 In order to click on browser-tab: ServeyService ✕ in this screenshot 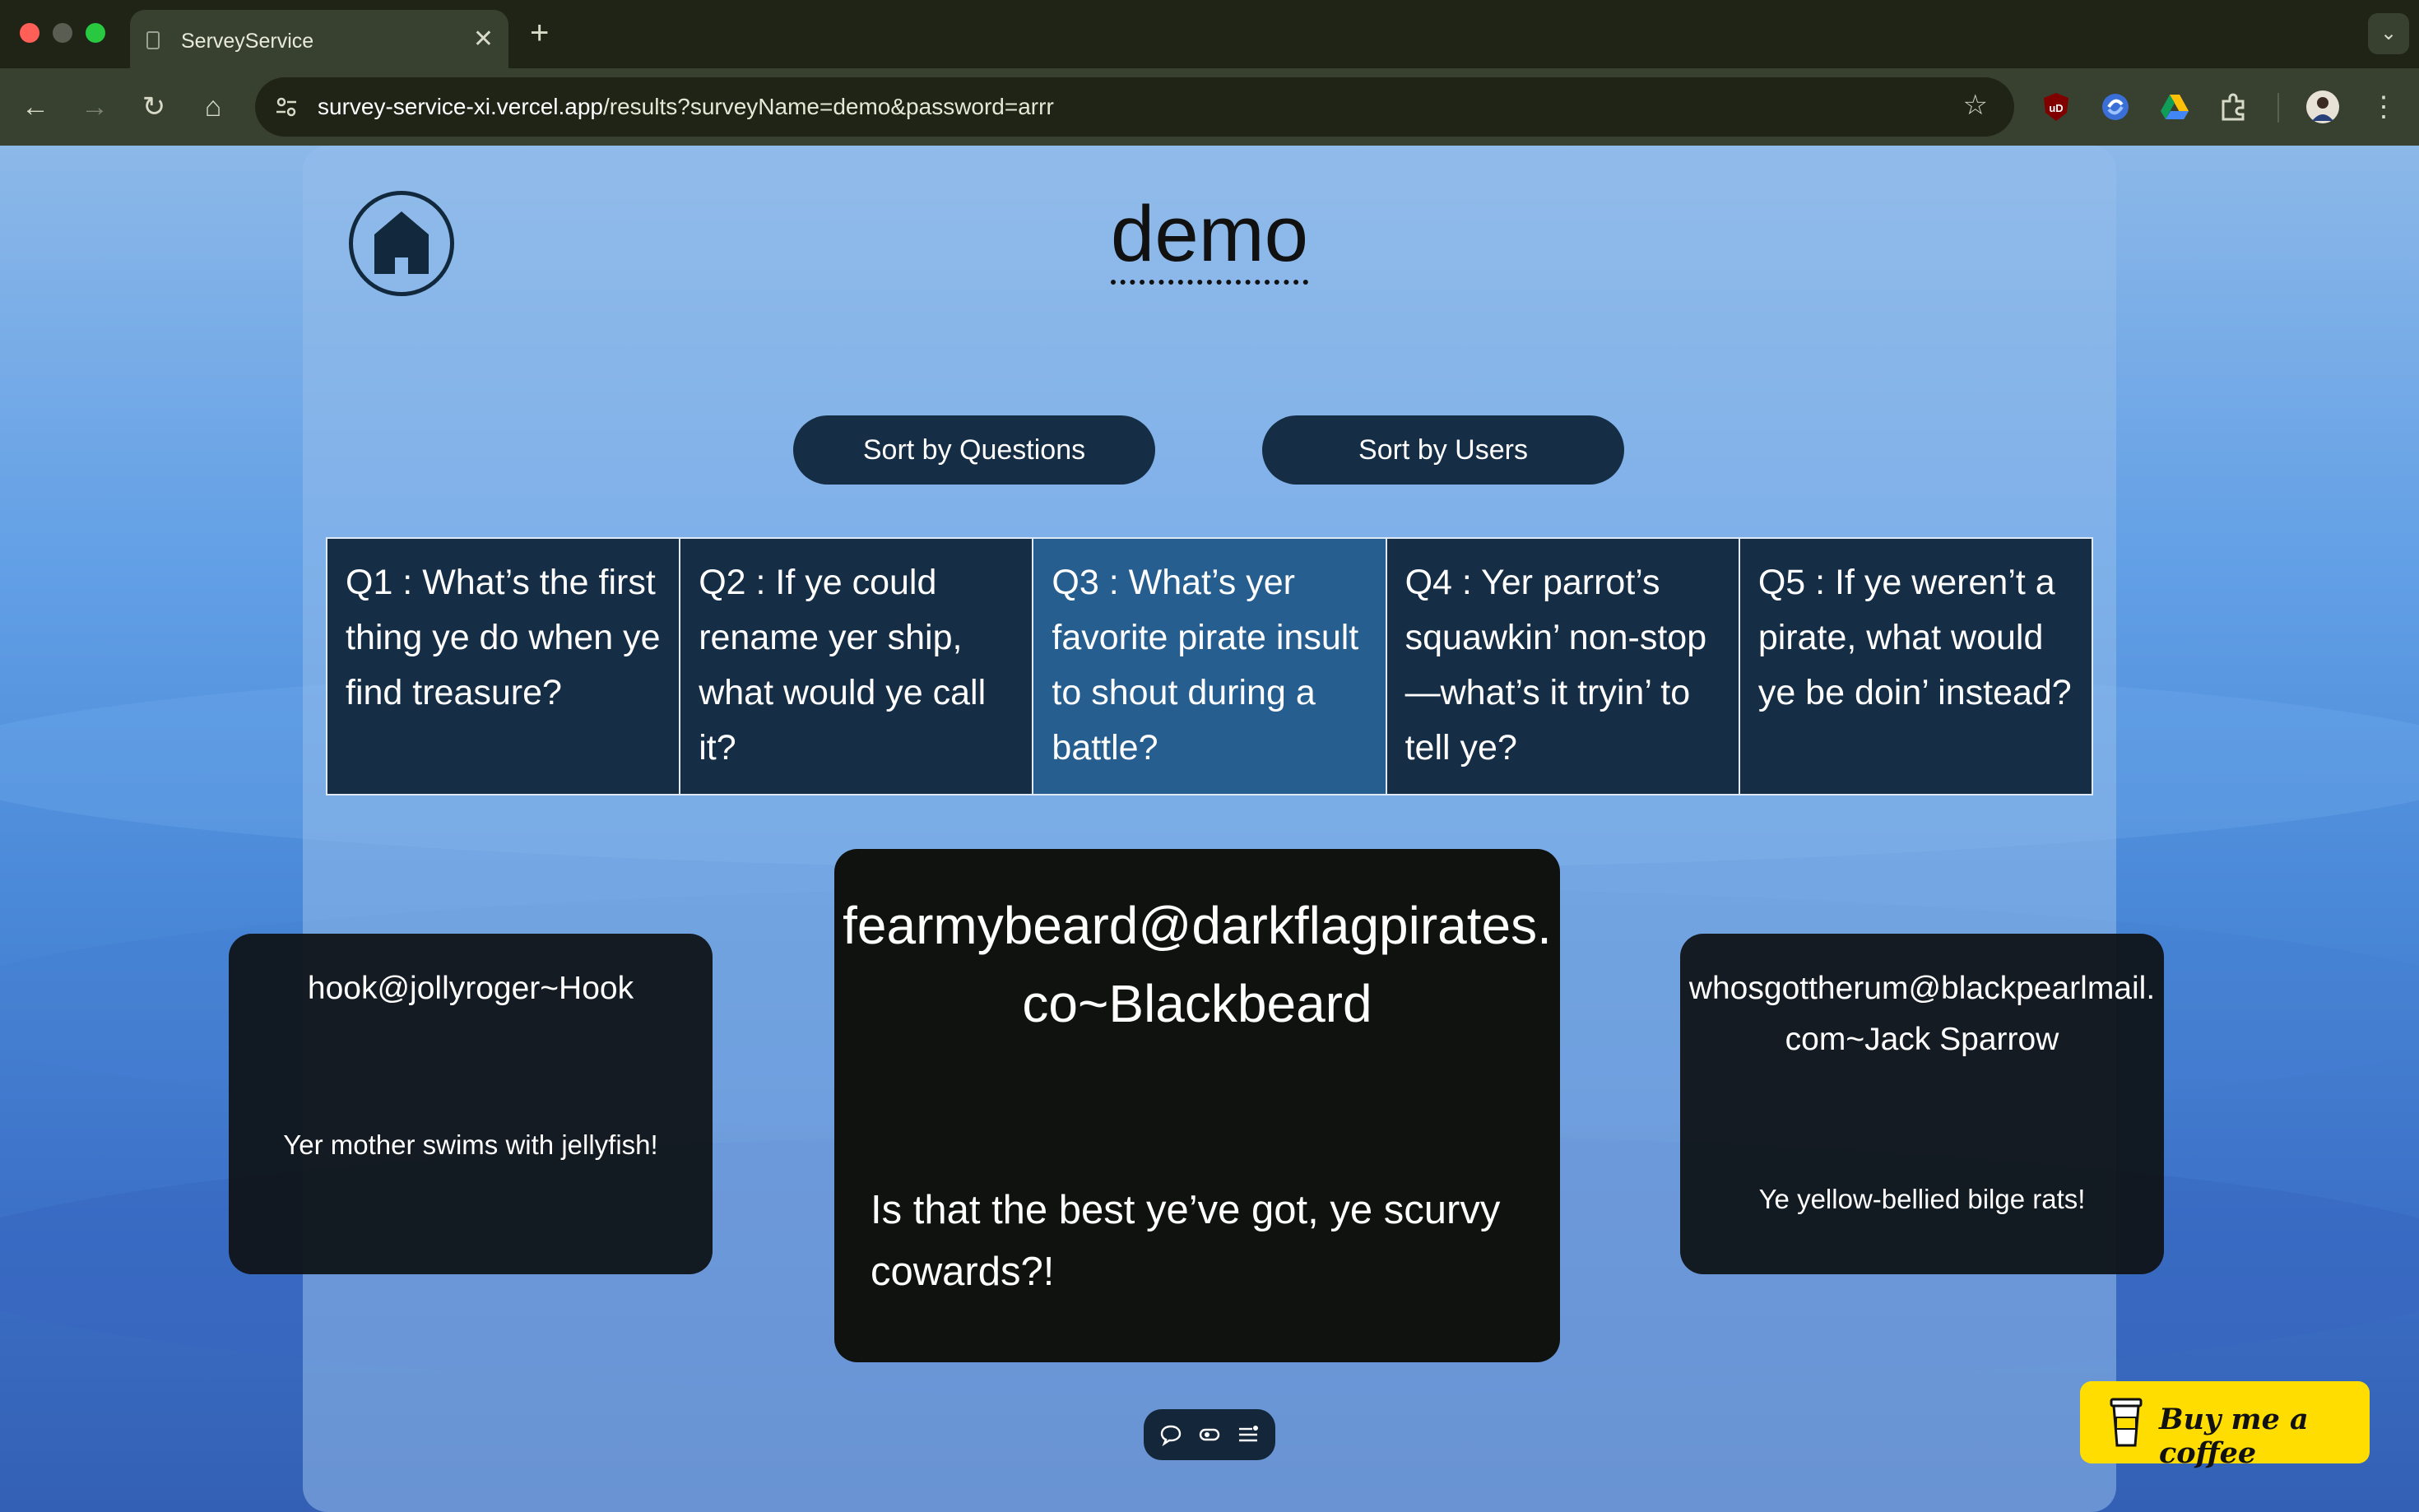, I will do `click(319, 39)`.